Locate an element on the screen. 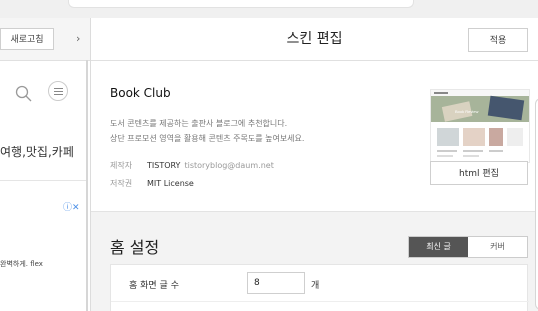  preview-categories: 여행,맛집,카페 is located at coordinates (37, 152).